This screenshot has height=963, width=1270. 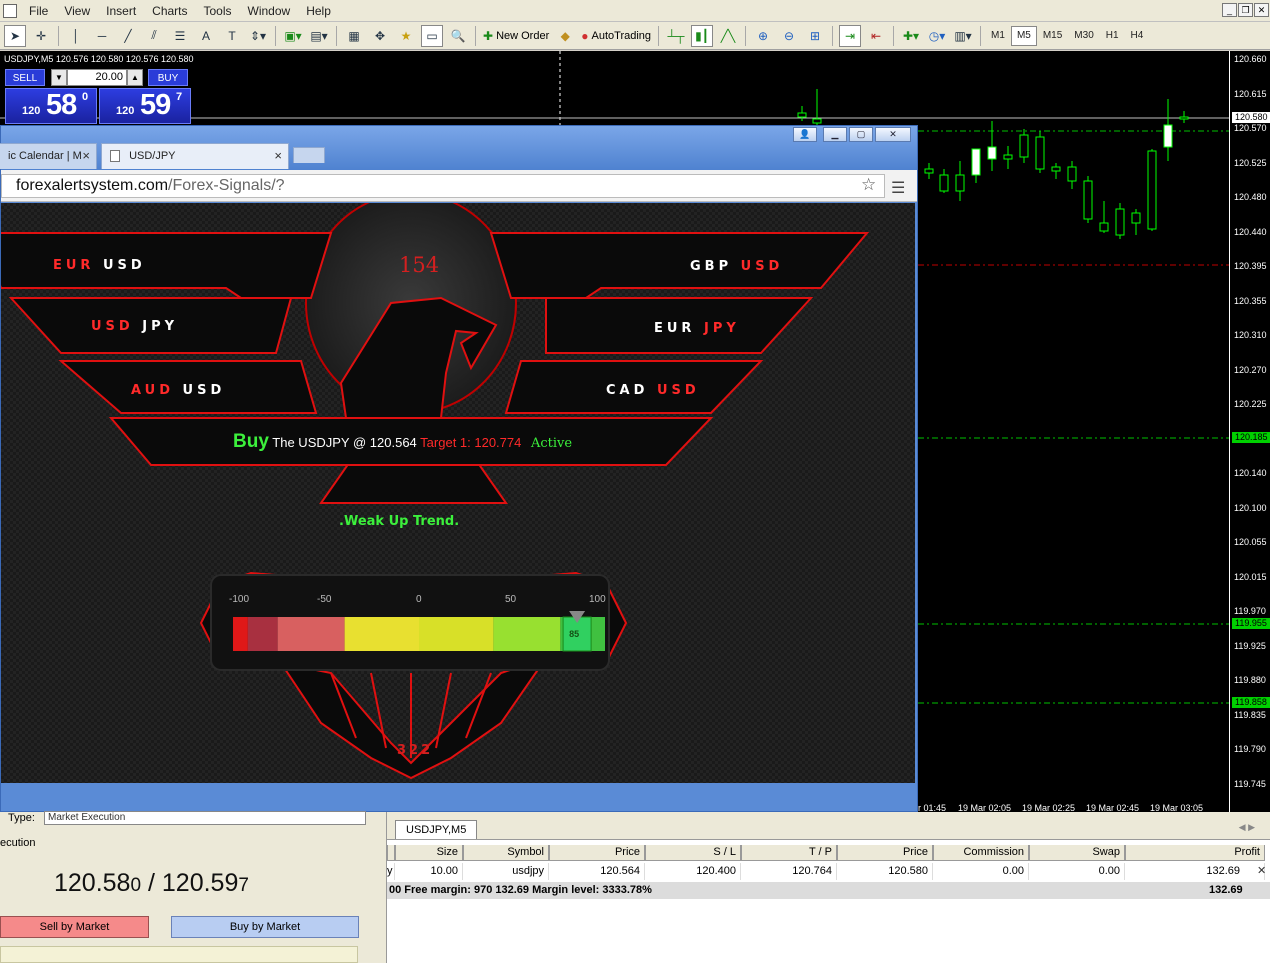 I want to click on new-order-button: ✚ New Order, so click(x=516, y=36).